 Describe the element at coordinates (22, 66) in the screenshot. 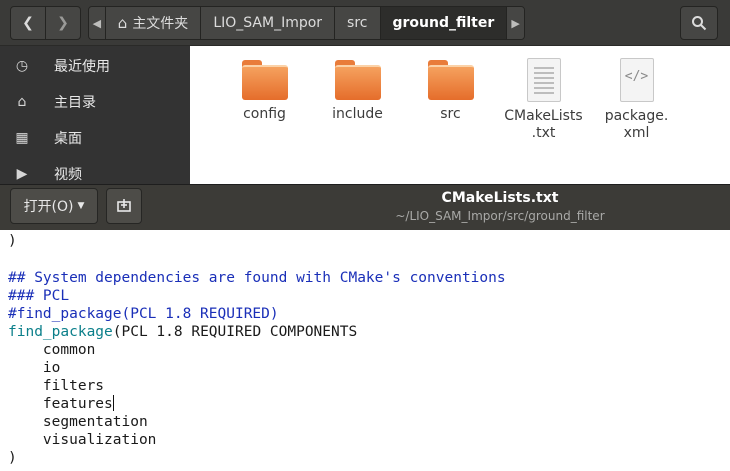

I see `clock-icon: ◷` at that location.